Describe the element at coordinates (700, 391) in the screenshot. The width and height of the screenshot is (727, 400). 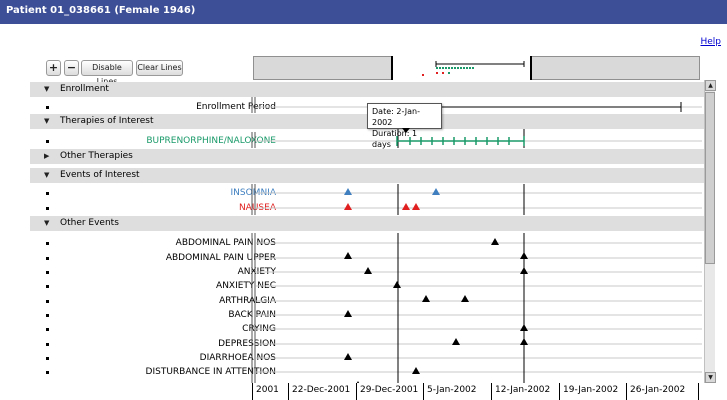
I see `x-axis-tick-end` at that location.